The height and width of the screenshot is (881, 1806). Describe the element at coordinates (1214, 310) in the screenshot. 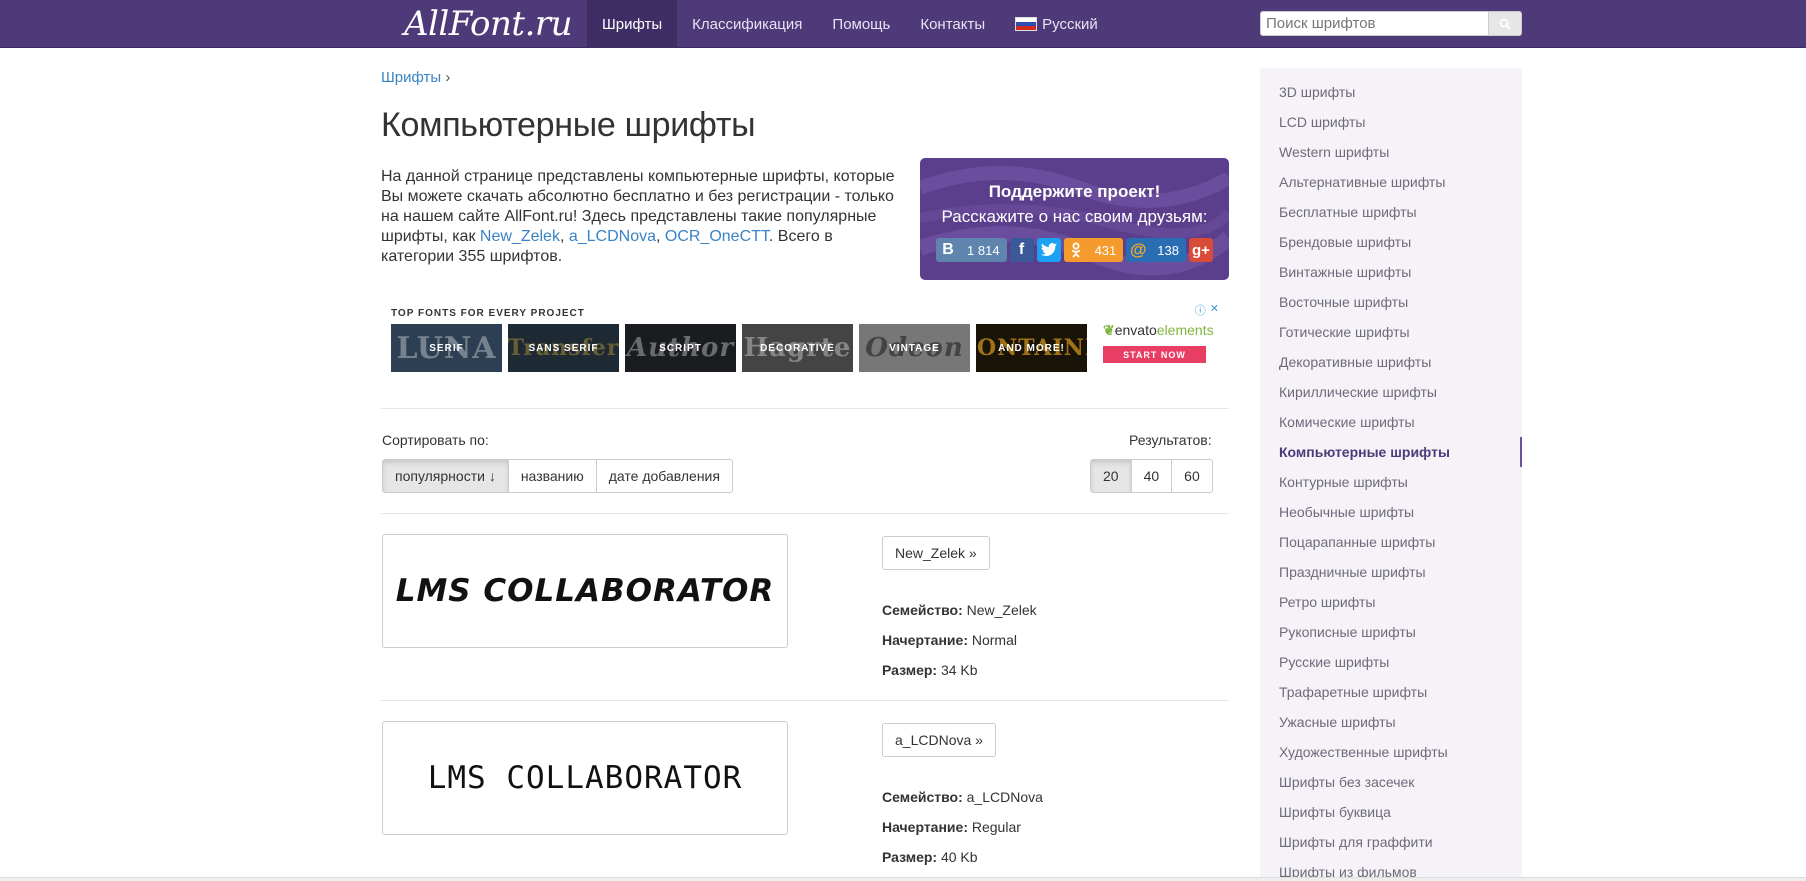

I see `ad-close-icon: ✕` at that location.